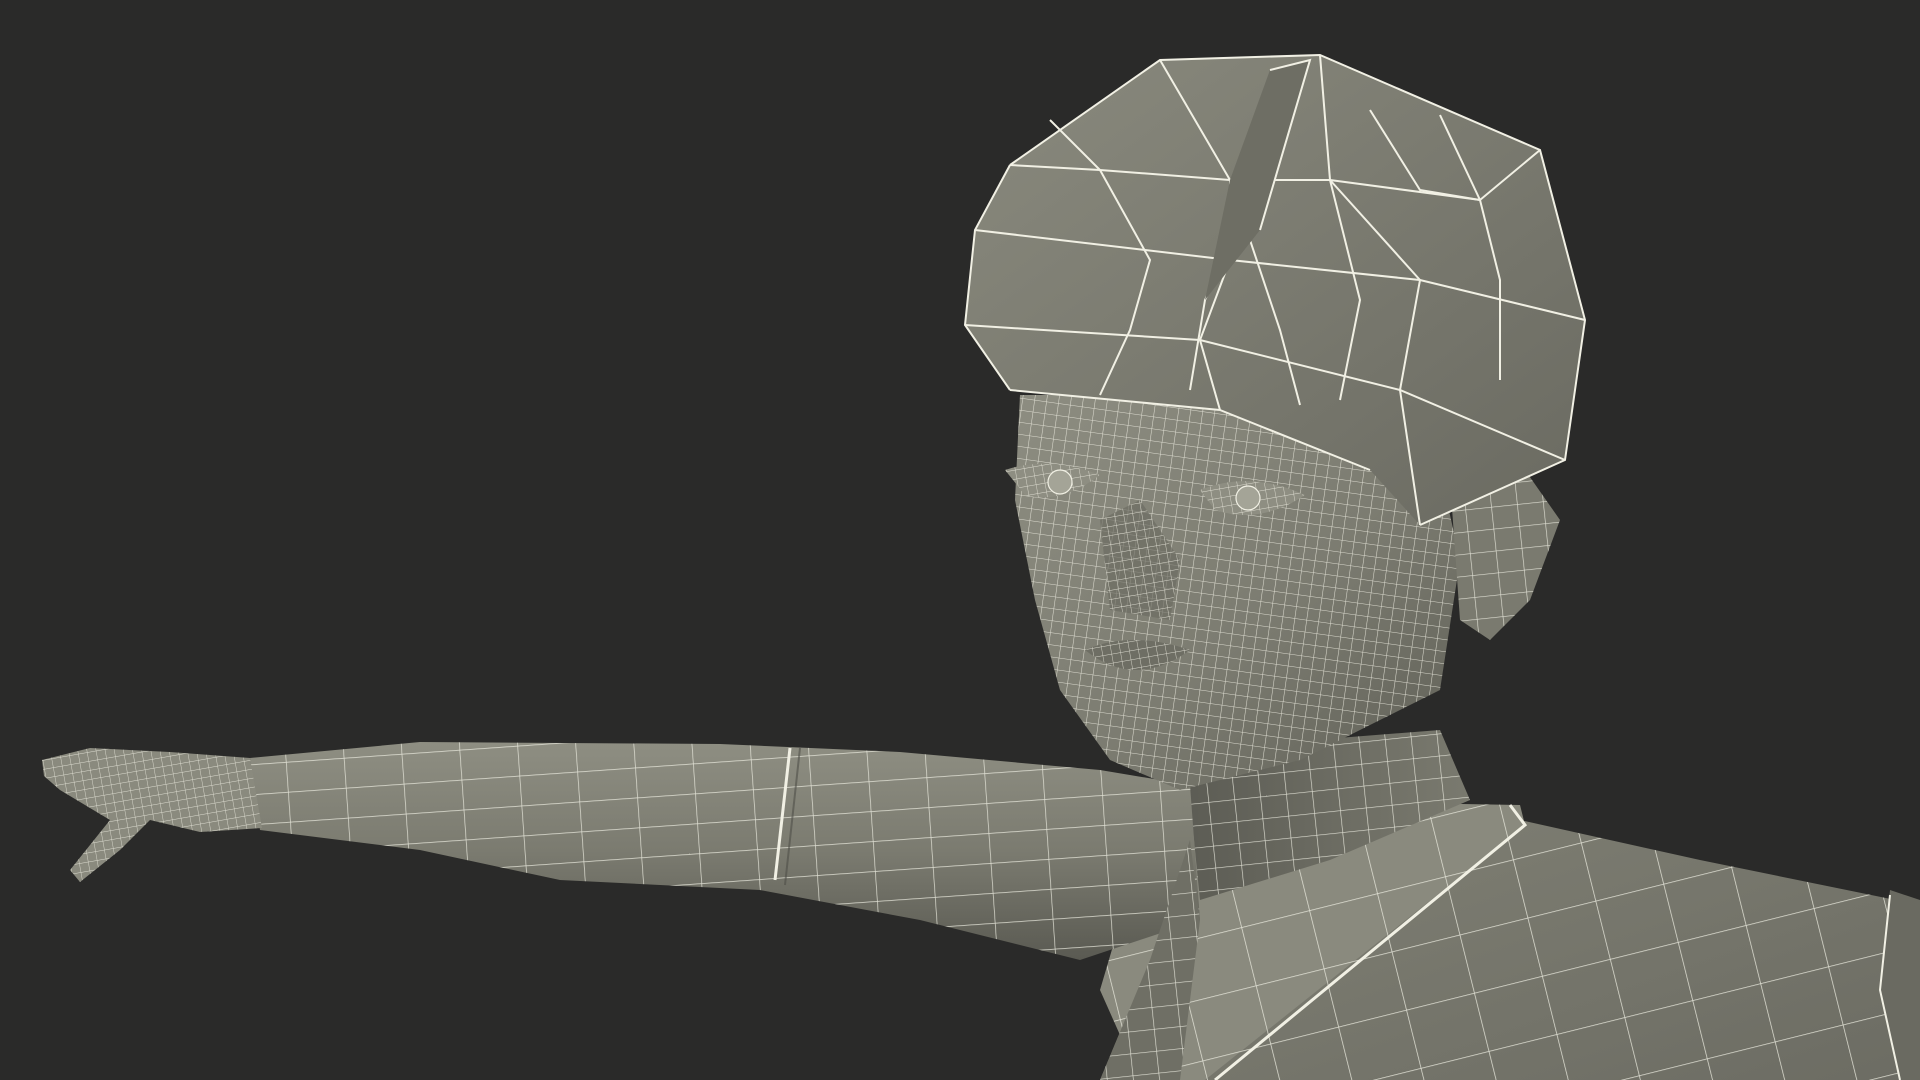  What do you see at coordinates (152, 815) in the screenshot?
I see `hand-mesh` at bounding box center [152, 815].